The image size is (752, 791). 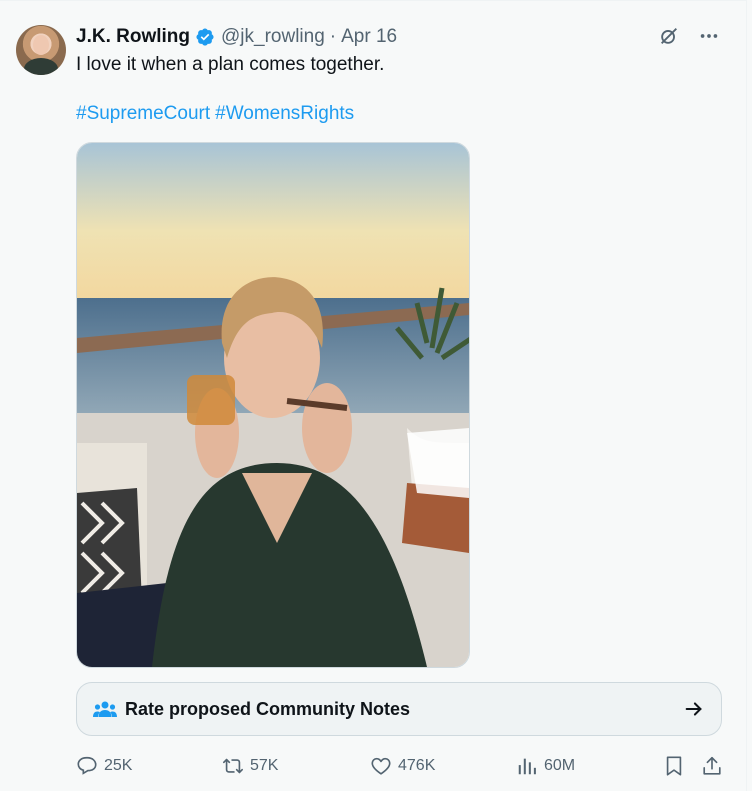 I want to click on community-notes-button: Rate proposed Community Notes, so click(x=399, y=709).